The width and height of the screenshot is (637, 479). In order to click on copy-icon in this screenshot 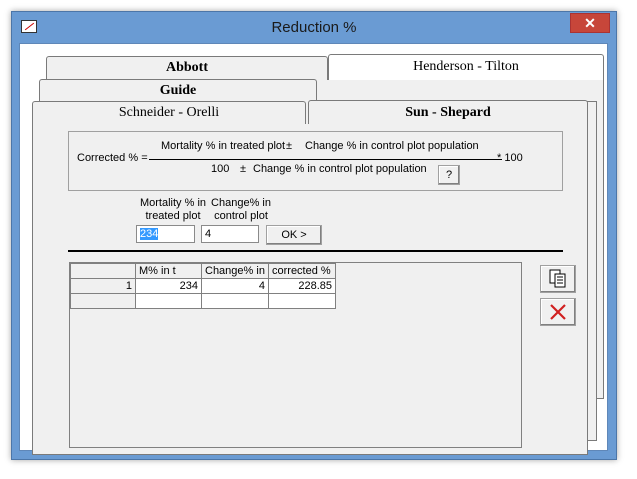, I will do `click(557, 278)`.